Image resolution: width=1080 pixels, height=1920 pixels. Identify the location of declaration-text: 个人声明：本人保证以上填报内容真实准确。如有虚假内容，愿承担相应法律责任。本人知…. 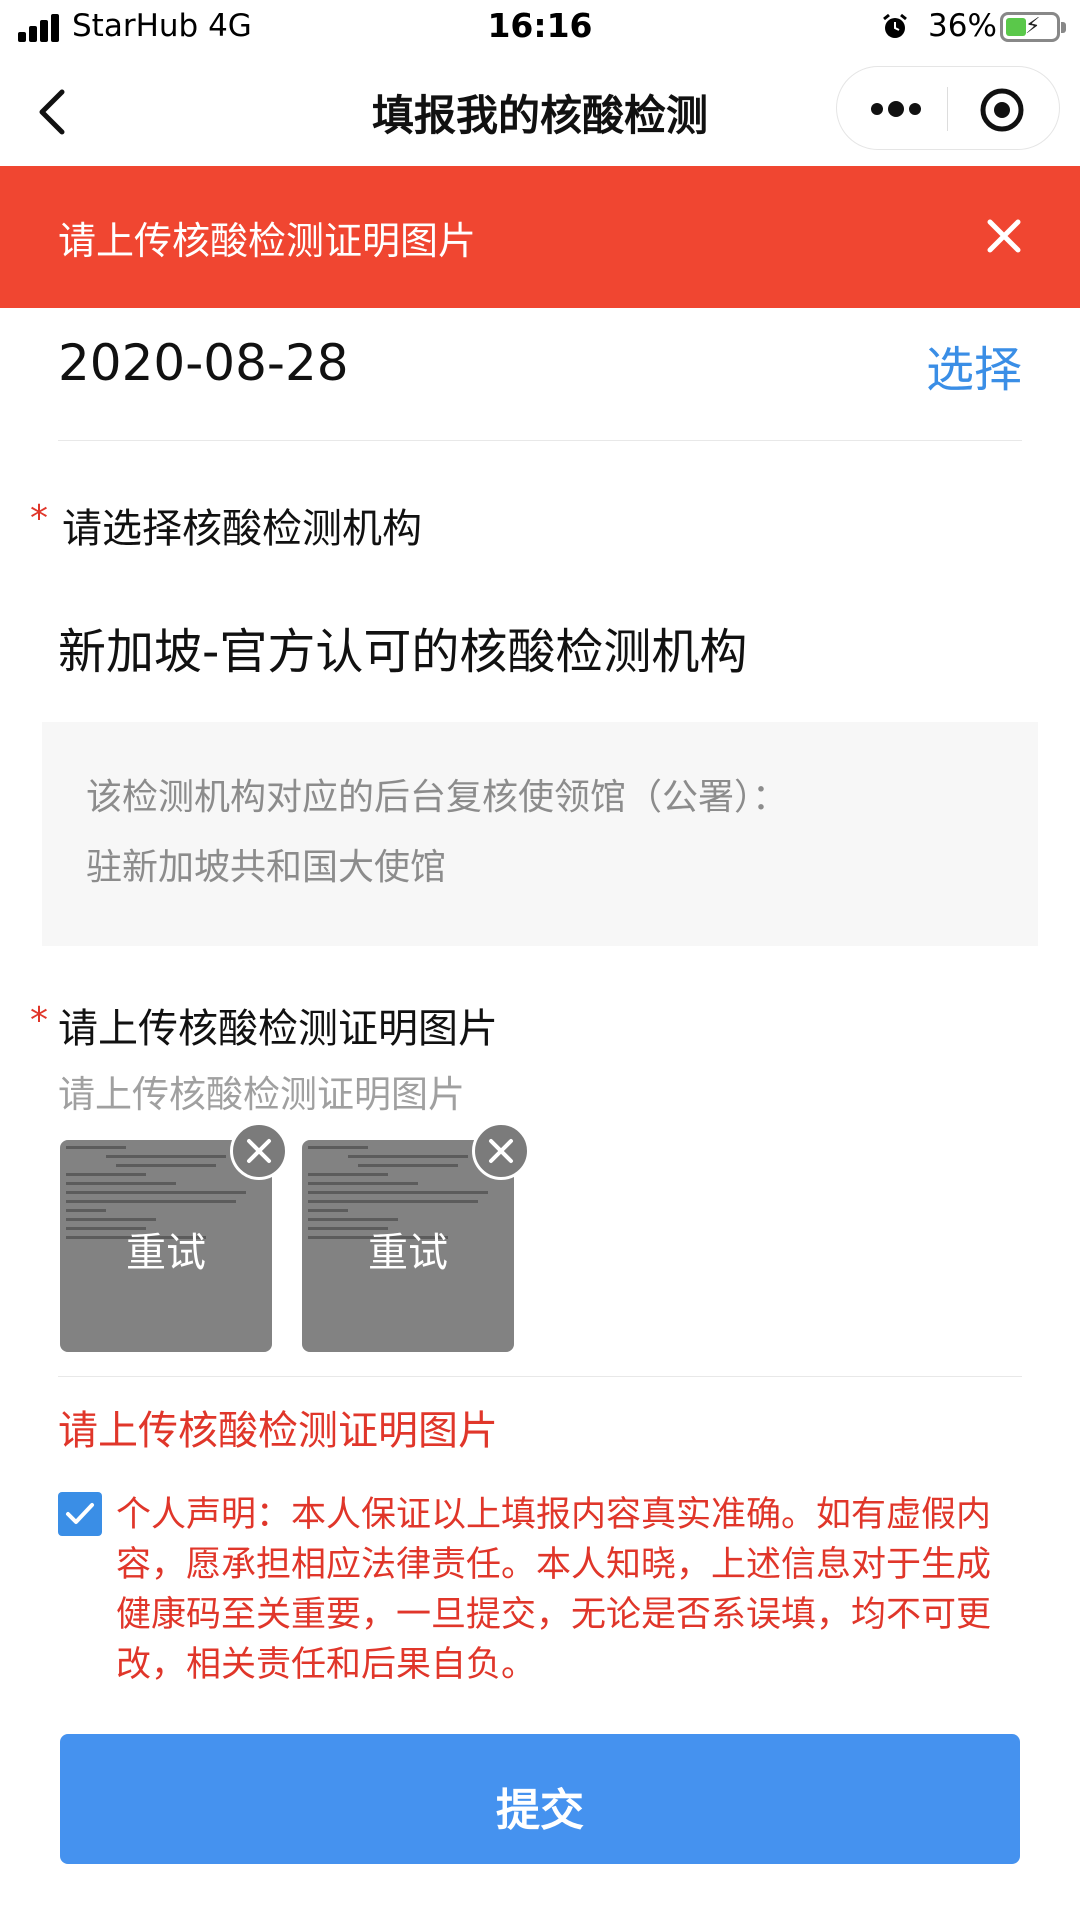
(554, 1590).